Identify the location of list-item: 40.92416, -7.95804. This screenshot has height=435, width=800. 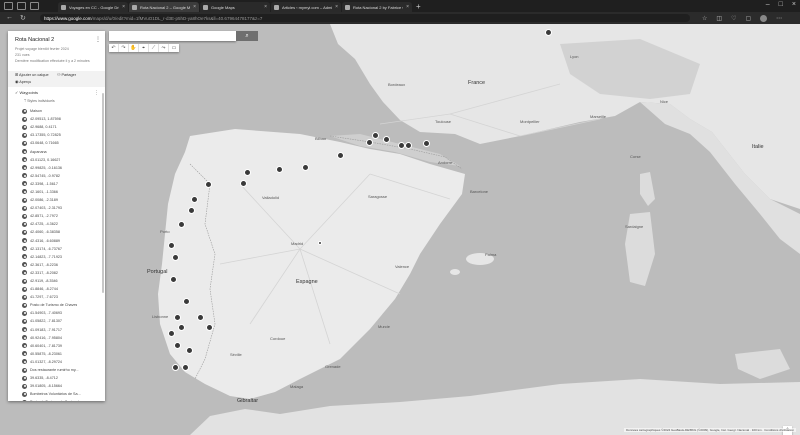
(62, 338).